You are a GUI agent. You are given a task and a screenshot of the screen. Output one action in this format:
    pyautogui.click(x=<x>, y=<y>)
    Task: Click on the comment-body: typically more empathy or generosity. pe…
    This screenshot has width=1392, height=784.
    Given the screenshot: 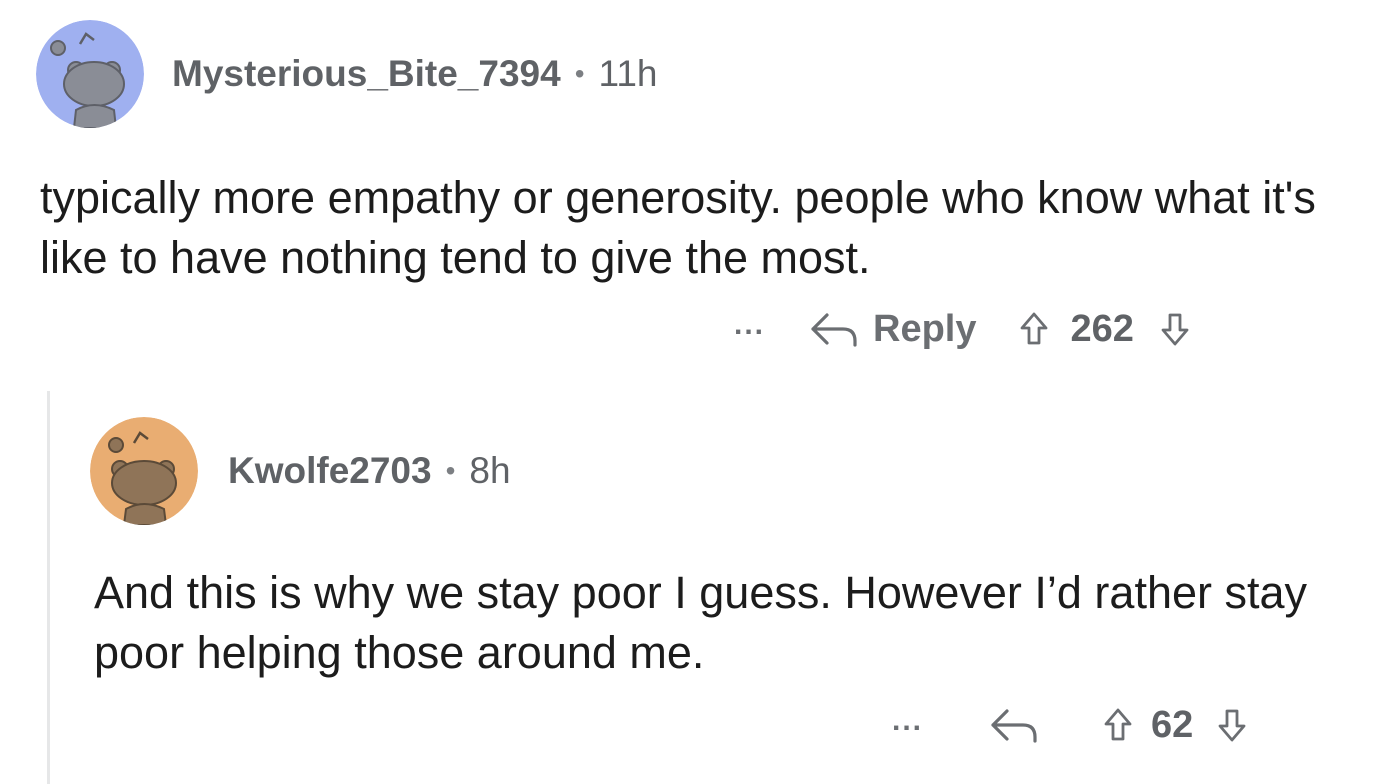 What is the action you would take?
    pyautogui.click(x=678, y=227)
    